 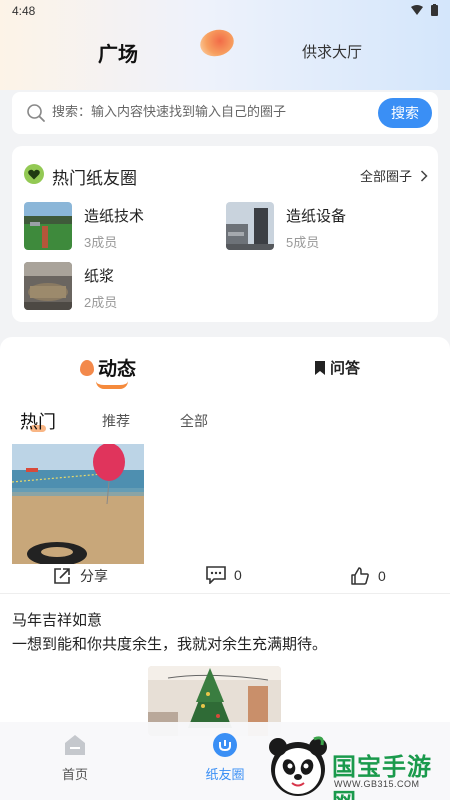 What do you see at coordinates (116, 421) in the screenshot?
I see `subtab-recommended: 推荐` at bounding box center [116, 421].